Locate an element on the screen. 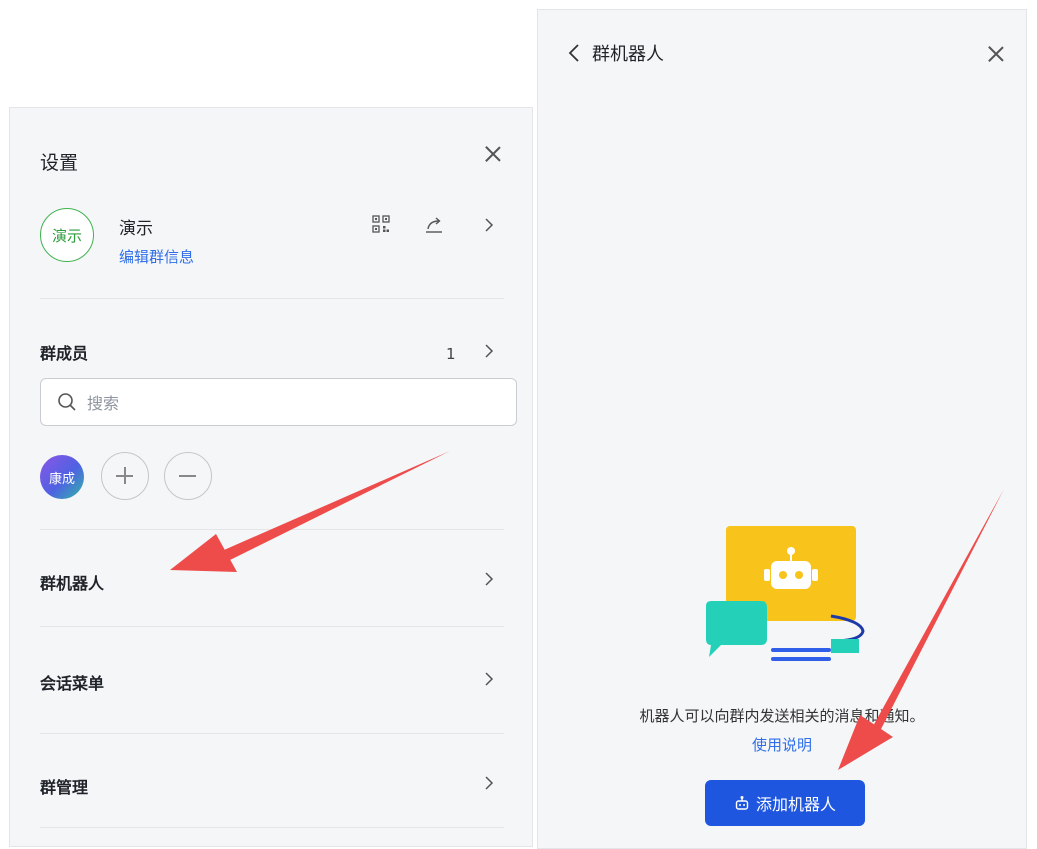  member-count: 1 is located at coordinates (451, 354).